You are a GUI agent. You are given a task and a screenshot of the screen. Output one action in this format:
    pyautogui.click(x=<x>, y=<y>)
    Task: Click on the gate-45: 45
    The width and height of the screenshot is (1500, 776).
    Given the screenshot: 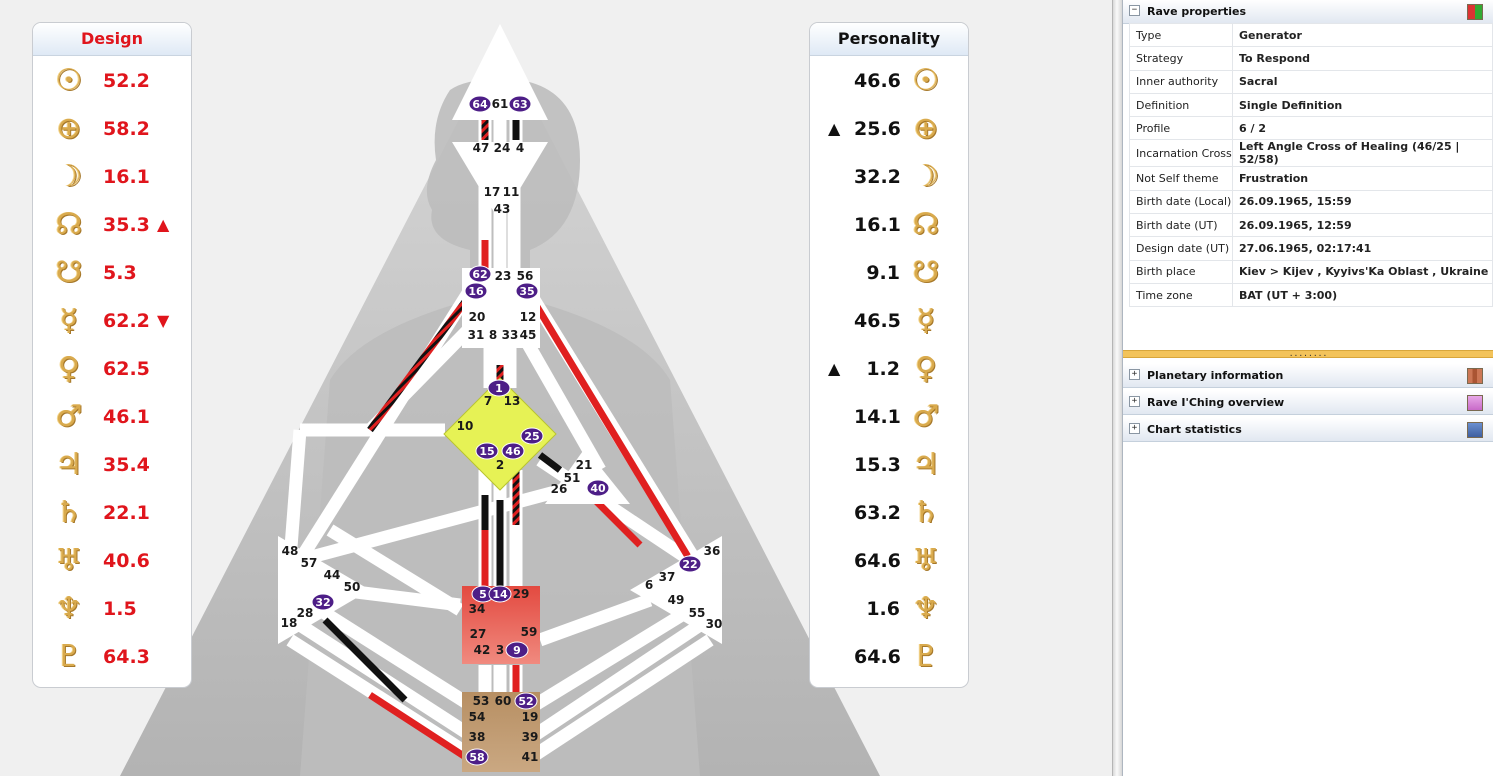 What is the action you would take?
    pyautogui.click(x=528, y=335)
    